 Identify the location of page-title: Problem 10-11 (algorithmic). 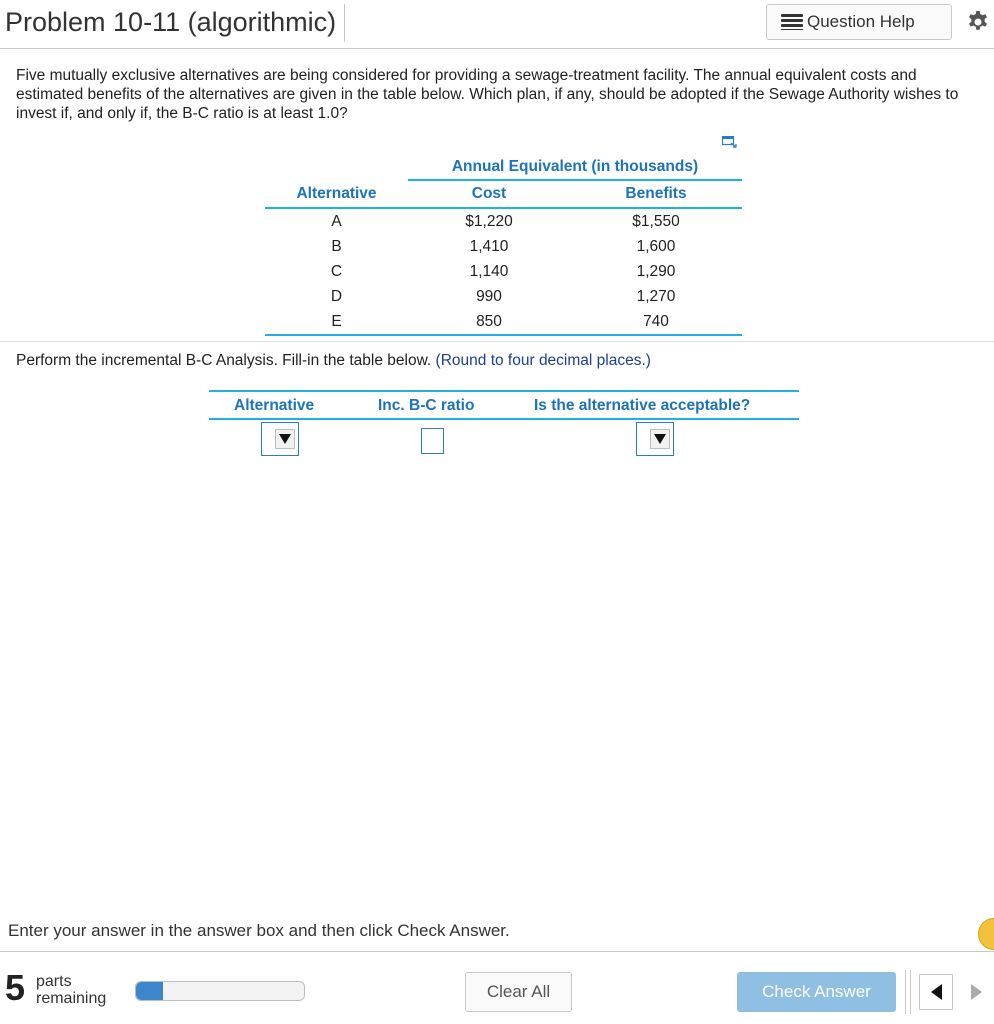
(175, 23).